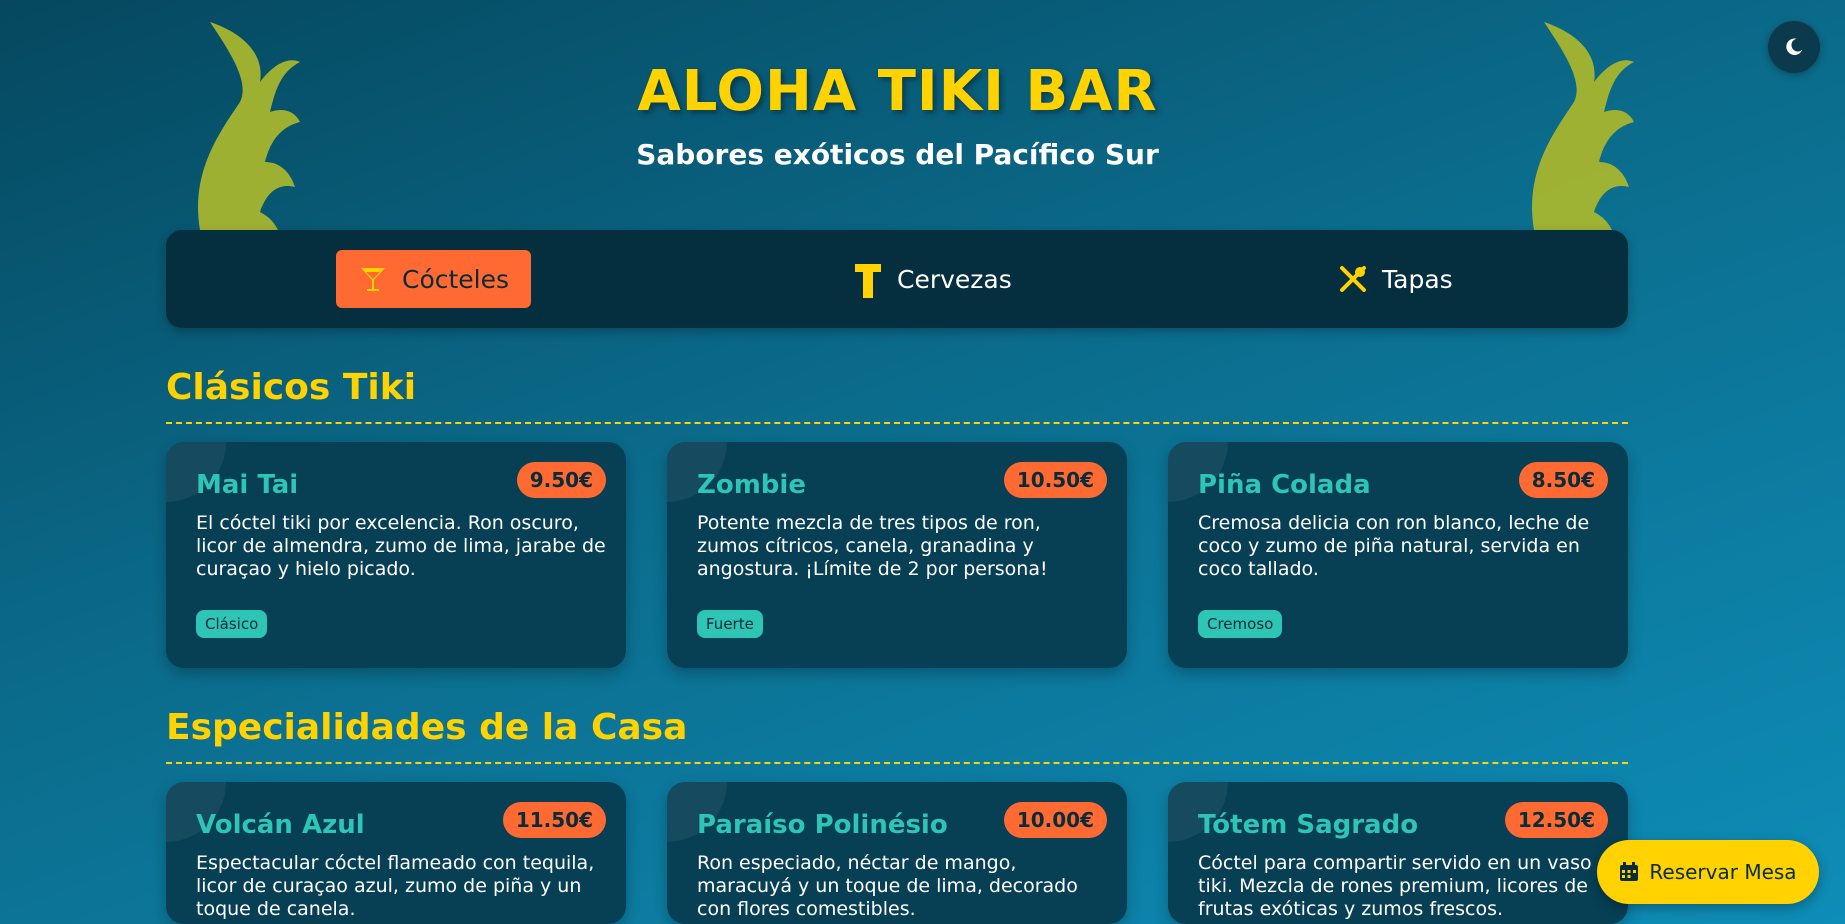  What do you see at coordinates (954, 279) in the screenshot?
I see `tab-cervezas-label: Cervezas` at bounding box center [954, 279].